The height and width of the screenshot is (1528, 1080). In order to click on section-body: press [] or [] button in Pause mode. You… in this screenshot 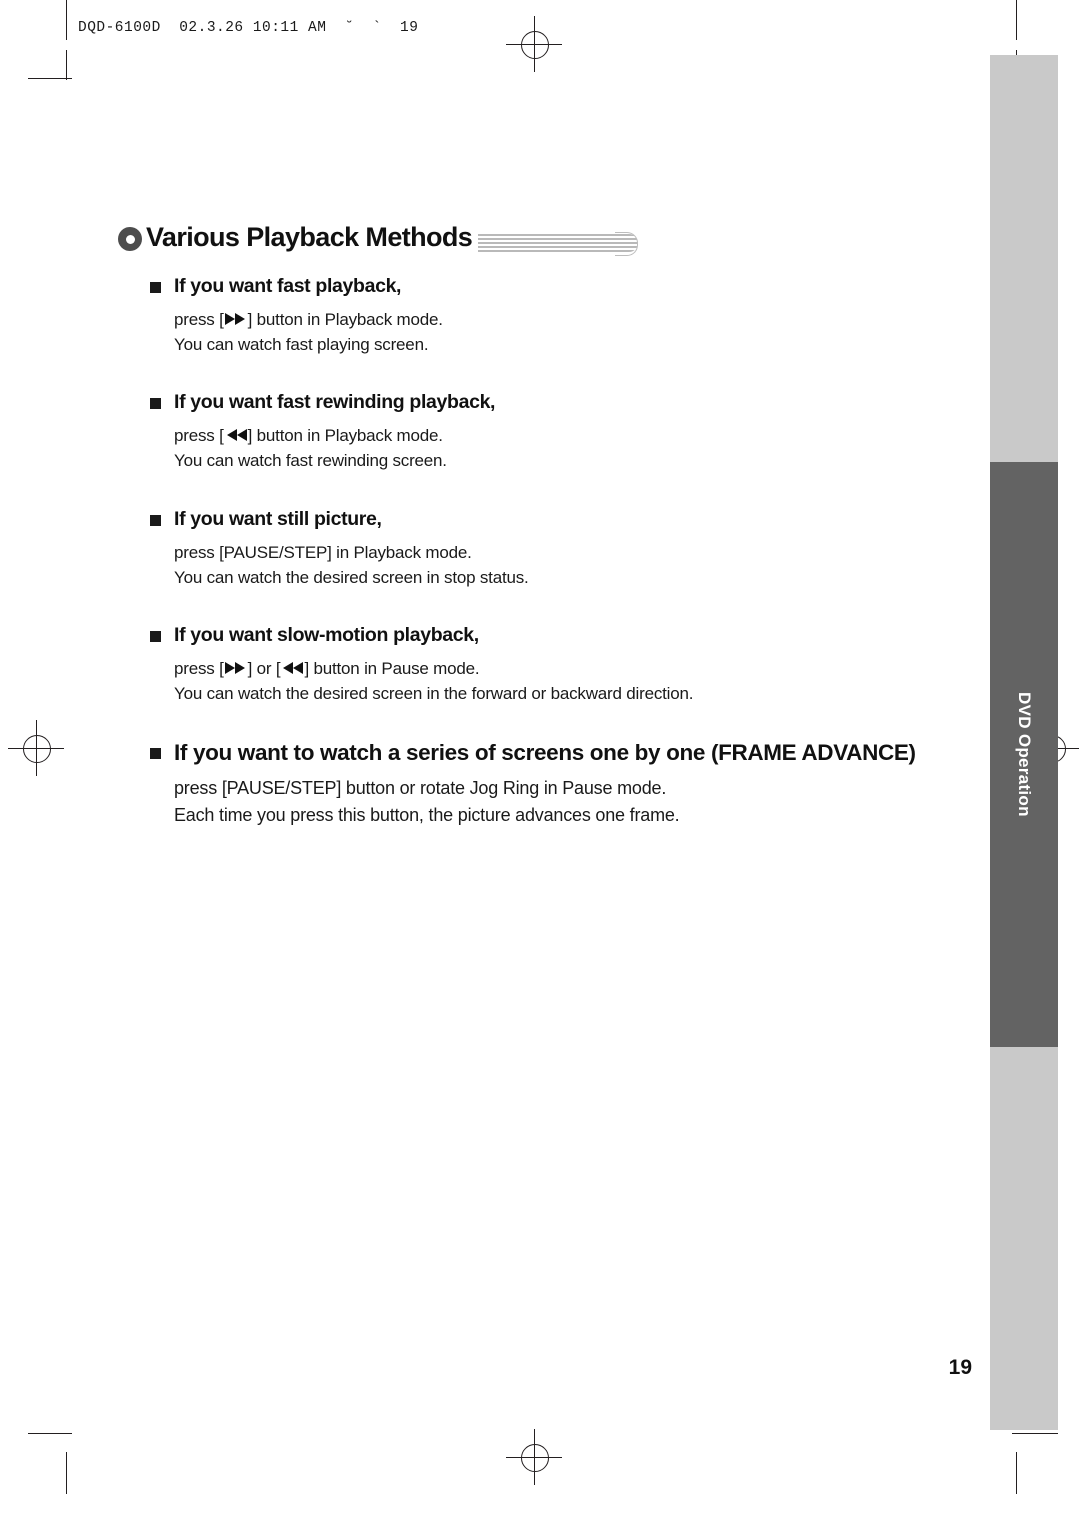, I will do `click(572, 681)`.